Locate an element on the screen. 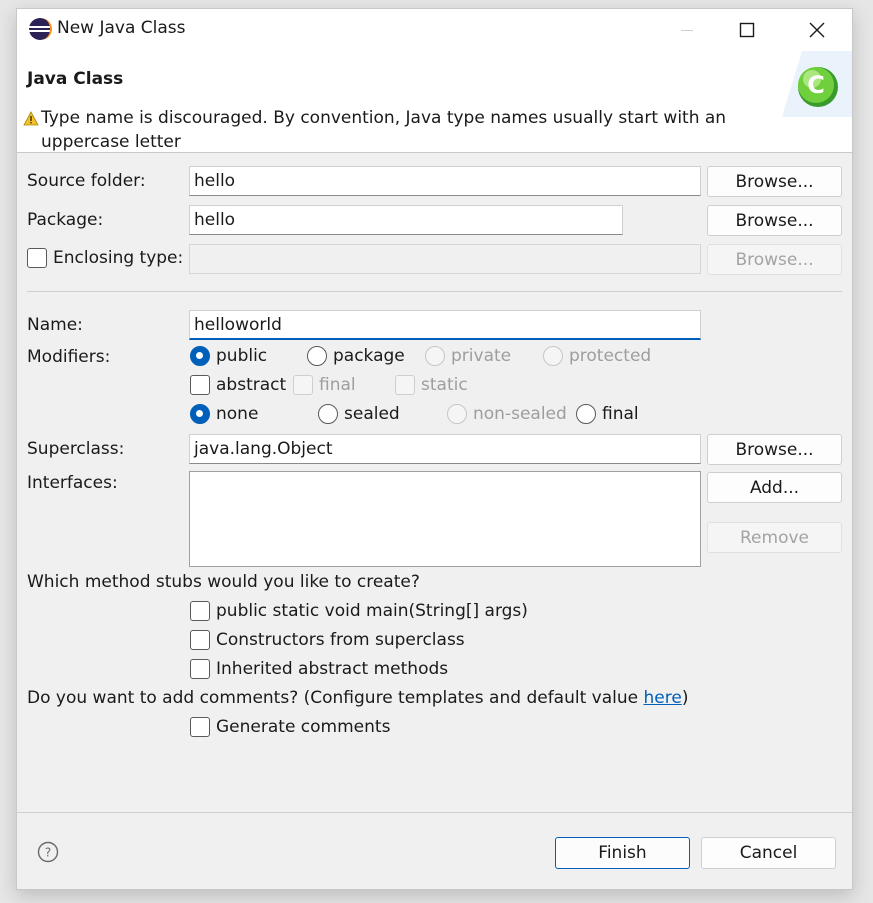 The image size is (873, 903). cancel-button: Cancel is located at coordinates (768, 853).